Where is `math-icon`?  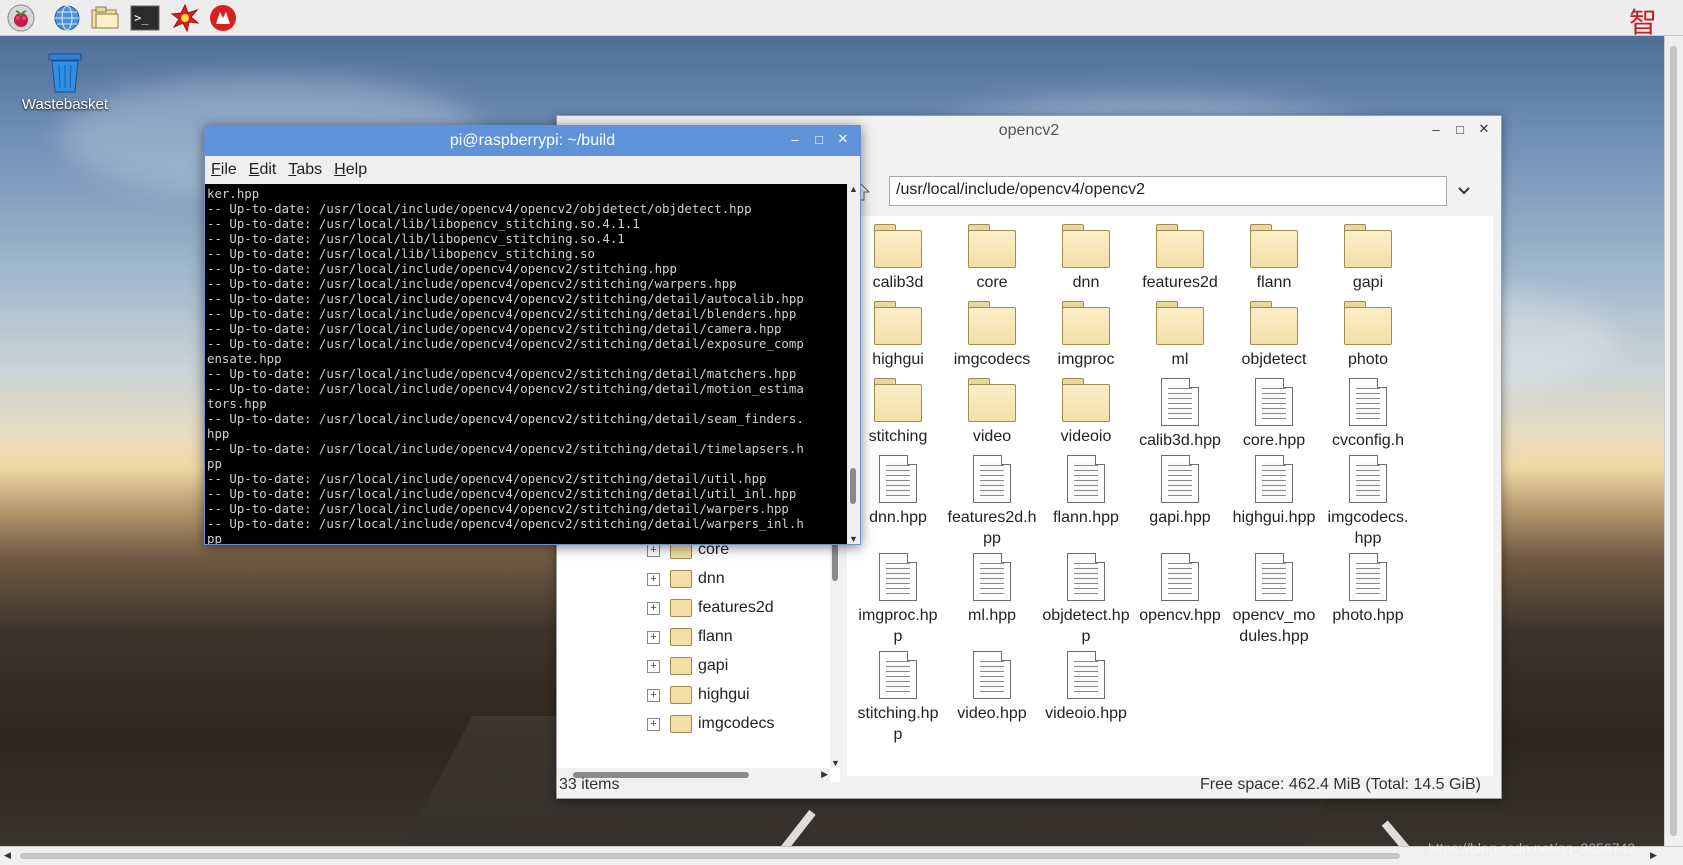 math-icon is located at coordinates (185, 18).